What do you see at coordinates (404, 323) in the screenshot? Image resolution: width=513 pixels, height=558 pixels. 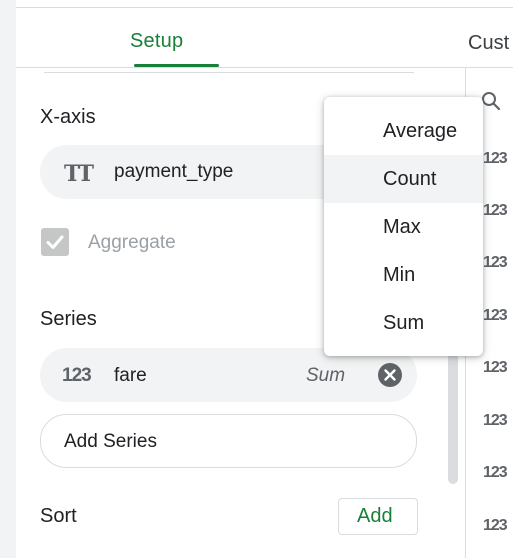 I see `menu-item-sum-label: Sum` at bounding box center [404, 323].